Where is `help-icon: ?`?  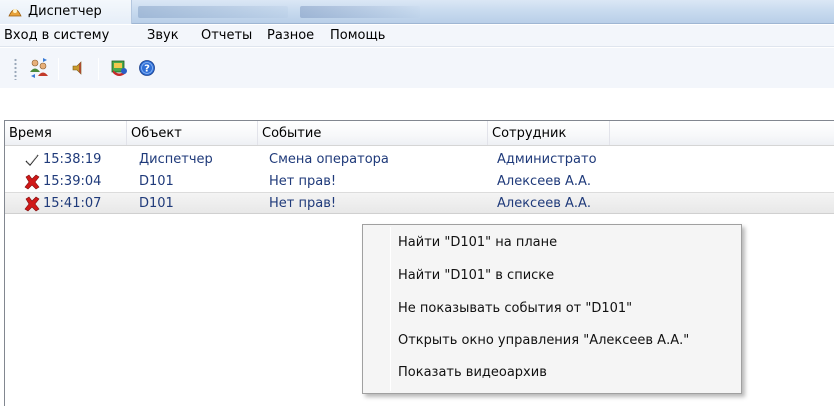 help-icon: ? is located at coordinates (147, 68).